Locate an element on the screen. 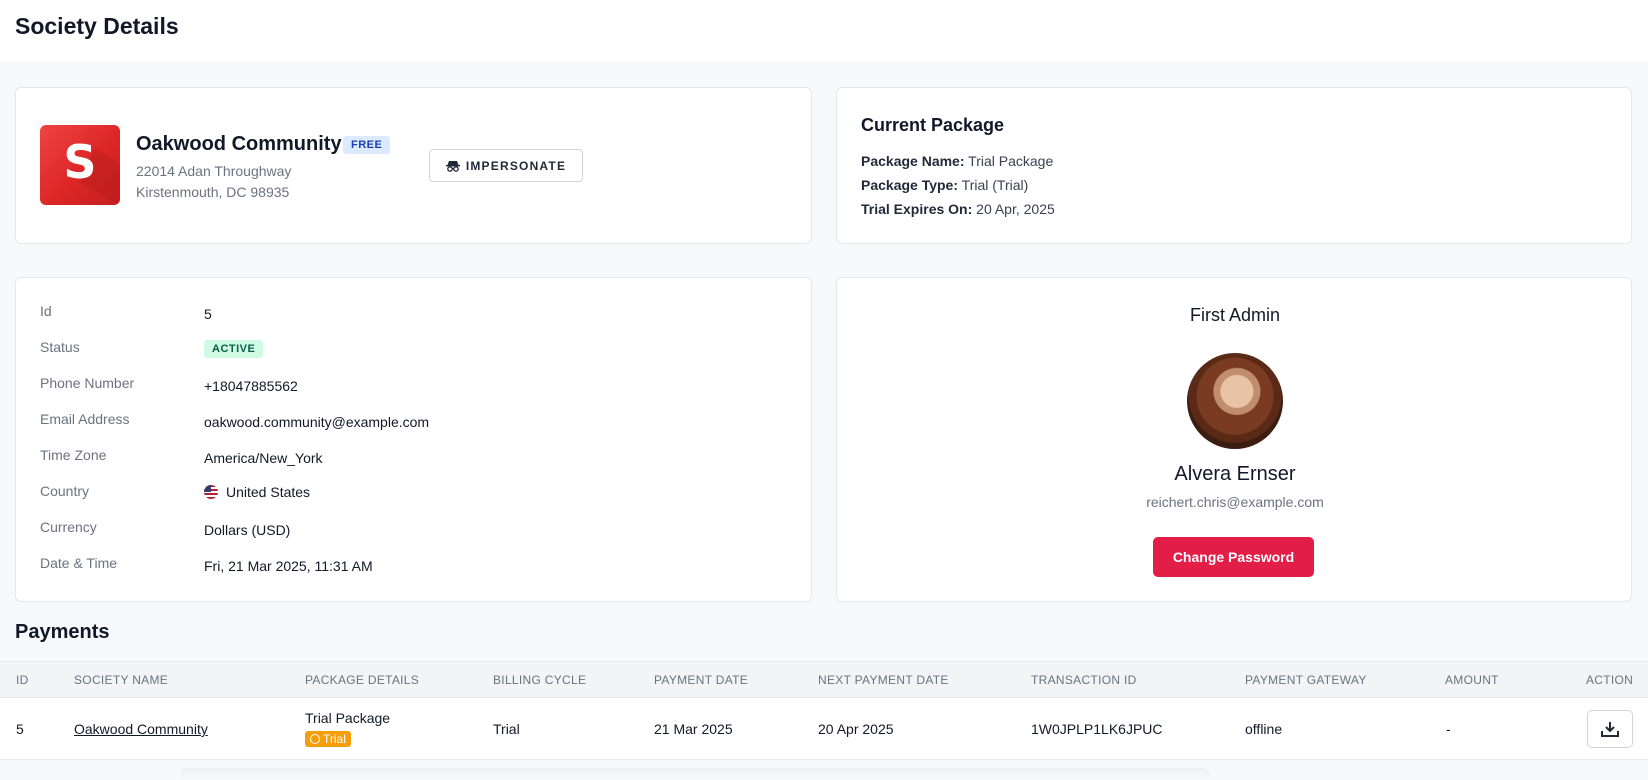 Image resolution: width=1648 pixels, height=780 pixels. cell-payment-gateway: offline is located at coordinates (1264, 729).